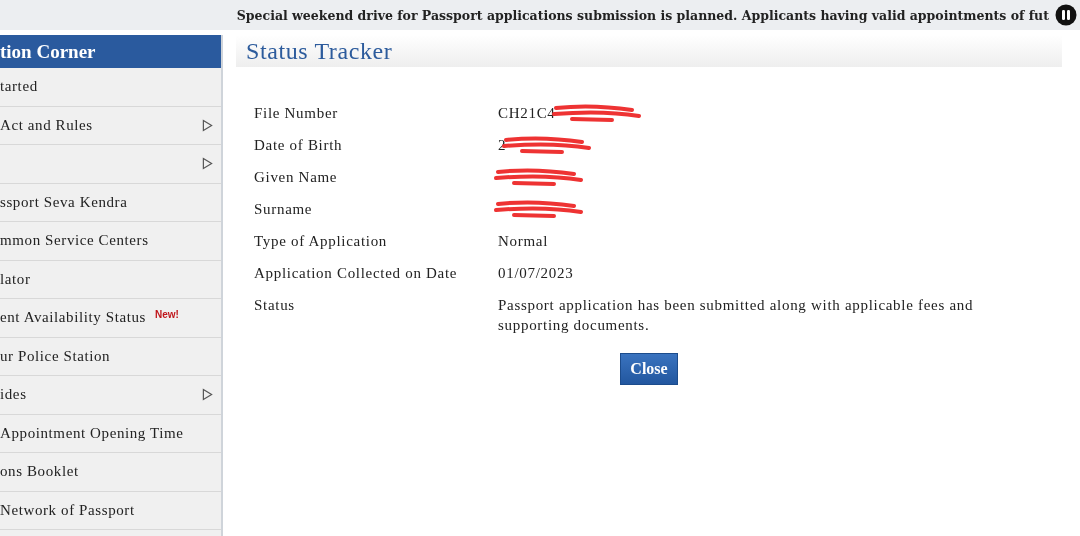 Image resolution: width=1080 pixels, height=536 pixels. Describe the element at coordinates (110, 318) in the screenshot. I see `sidebar-item: ent Availability Status New!` at that location.